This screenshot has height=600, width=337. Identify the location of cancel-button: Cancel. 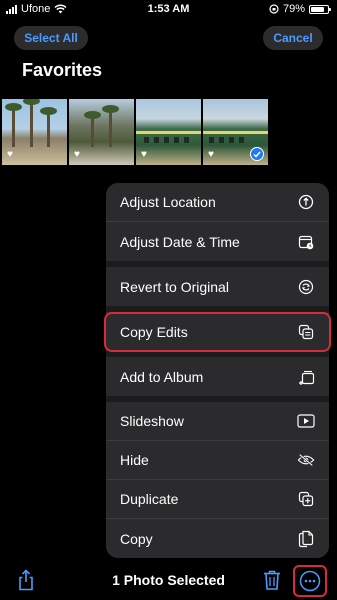
(293, 38).